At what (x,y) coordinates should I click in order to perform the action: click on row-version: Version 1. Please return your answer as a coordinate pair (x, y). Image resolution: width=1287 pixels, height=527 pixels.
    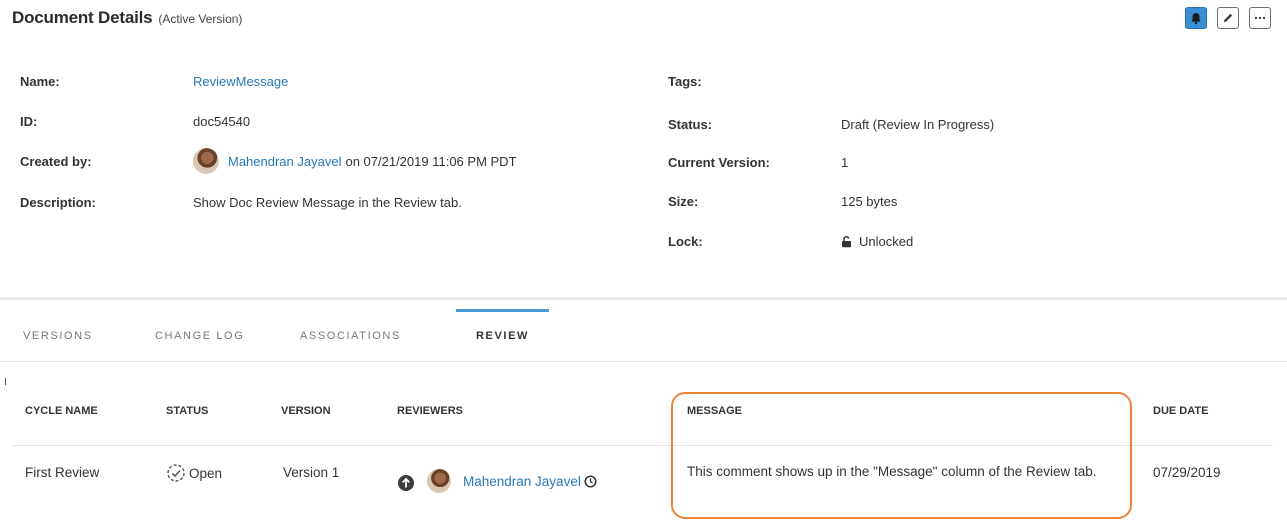
    Looking at the image, I should click on (311, 472).